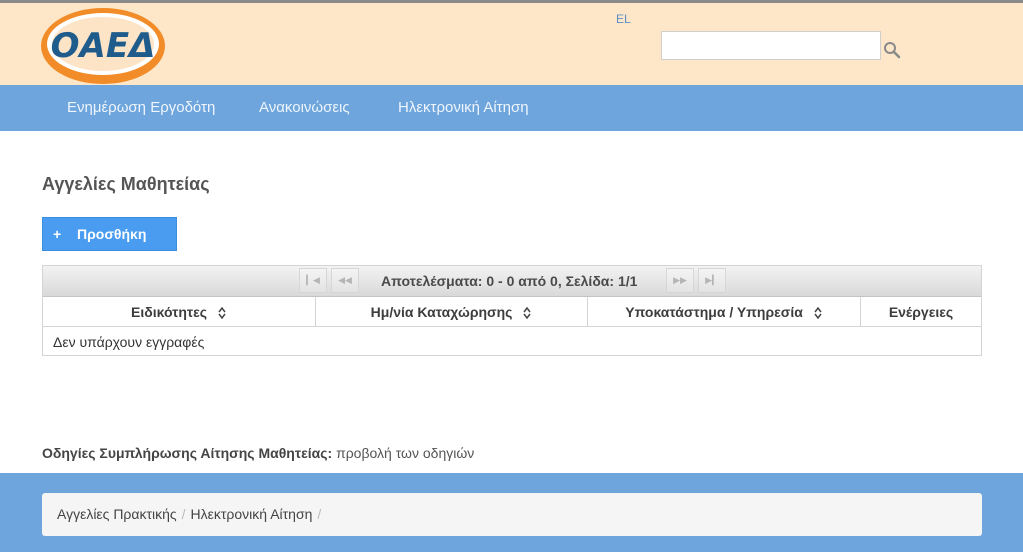 This screenshot has height=552, width=1023. What do you see at coordinates (57, 234) in the screenshot?
I see `plus-icon: +` at bounding box center [57, 234].